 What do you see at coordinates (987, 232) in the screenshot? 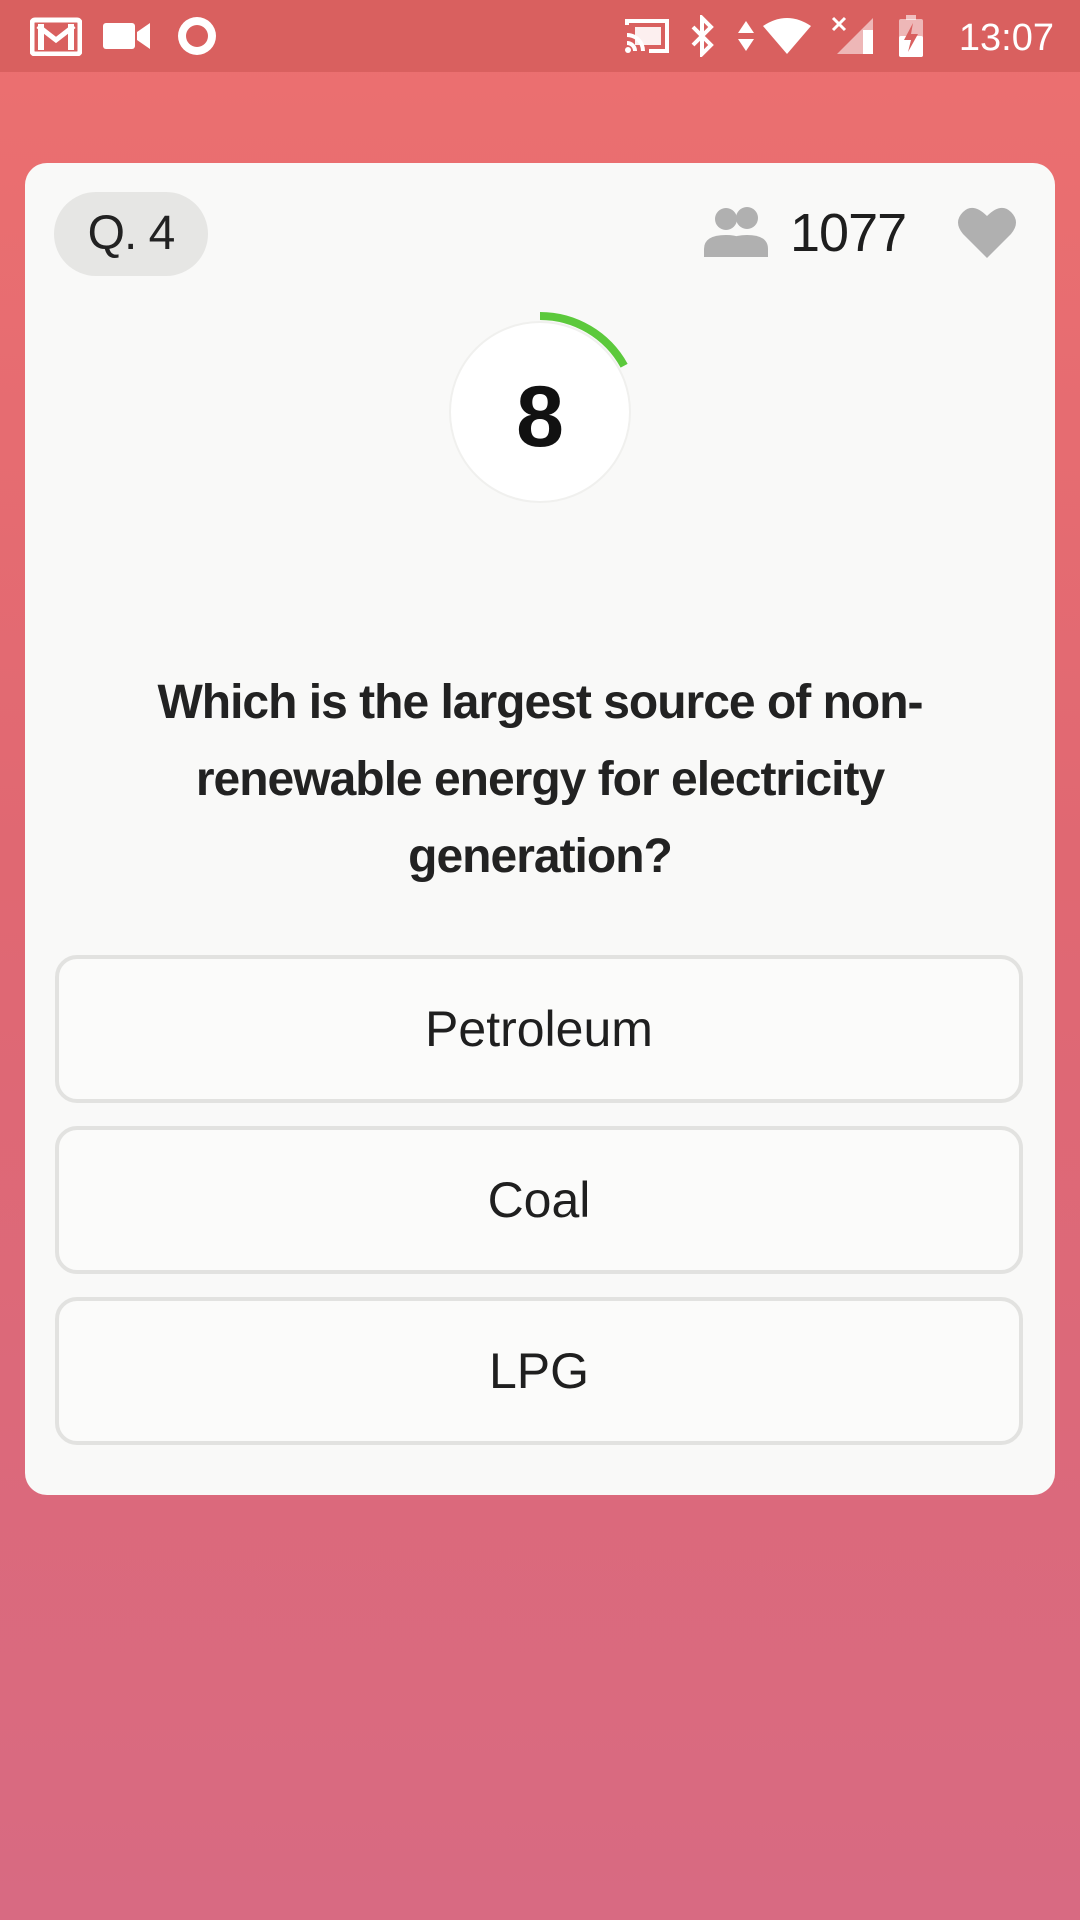
I see `heart-icon` at bounding box center [987, 232].